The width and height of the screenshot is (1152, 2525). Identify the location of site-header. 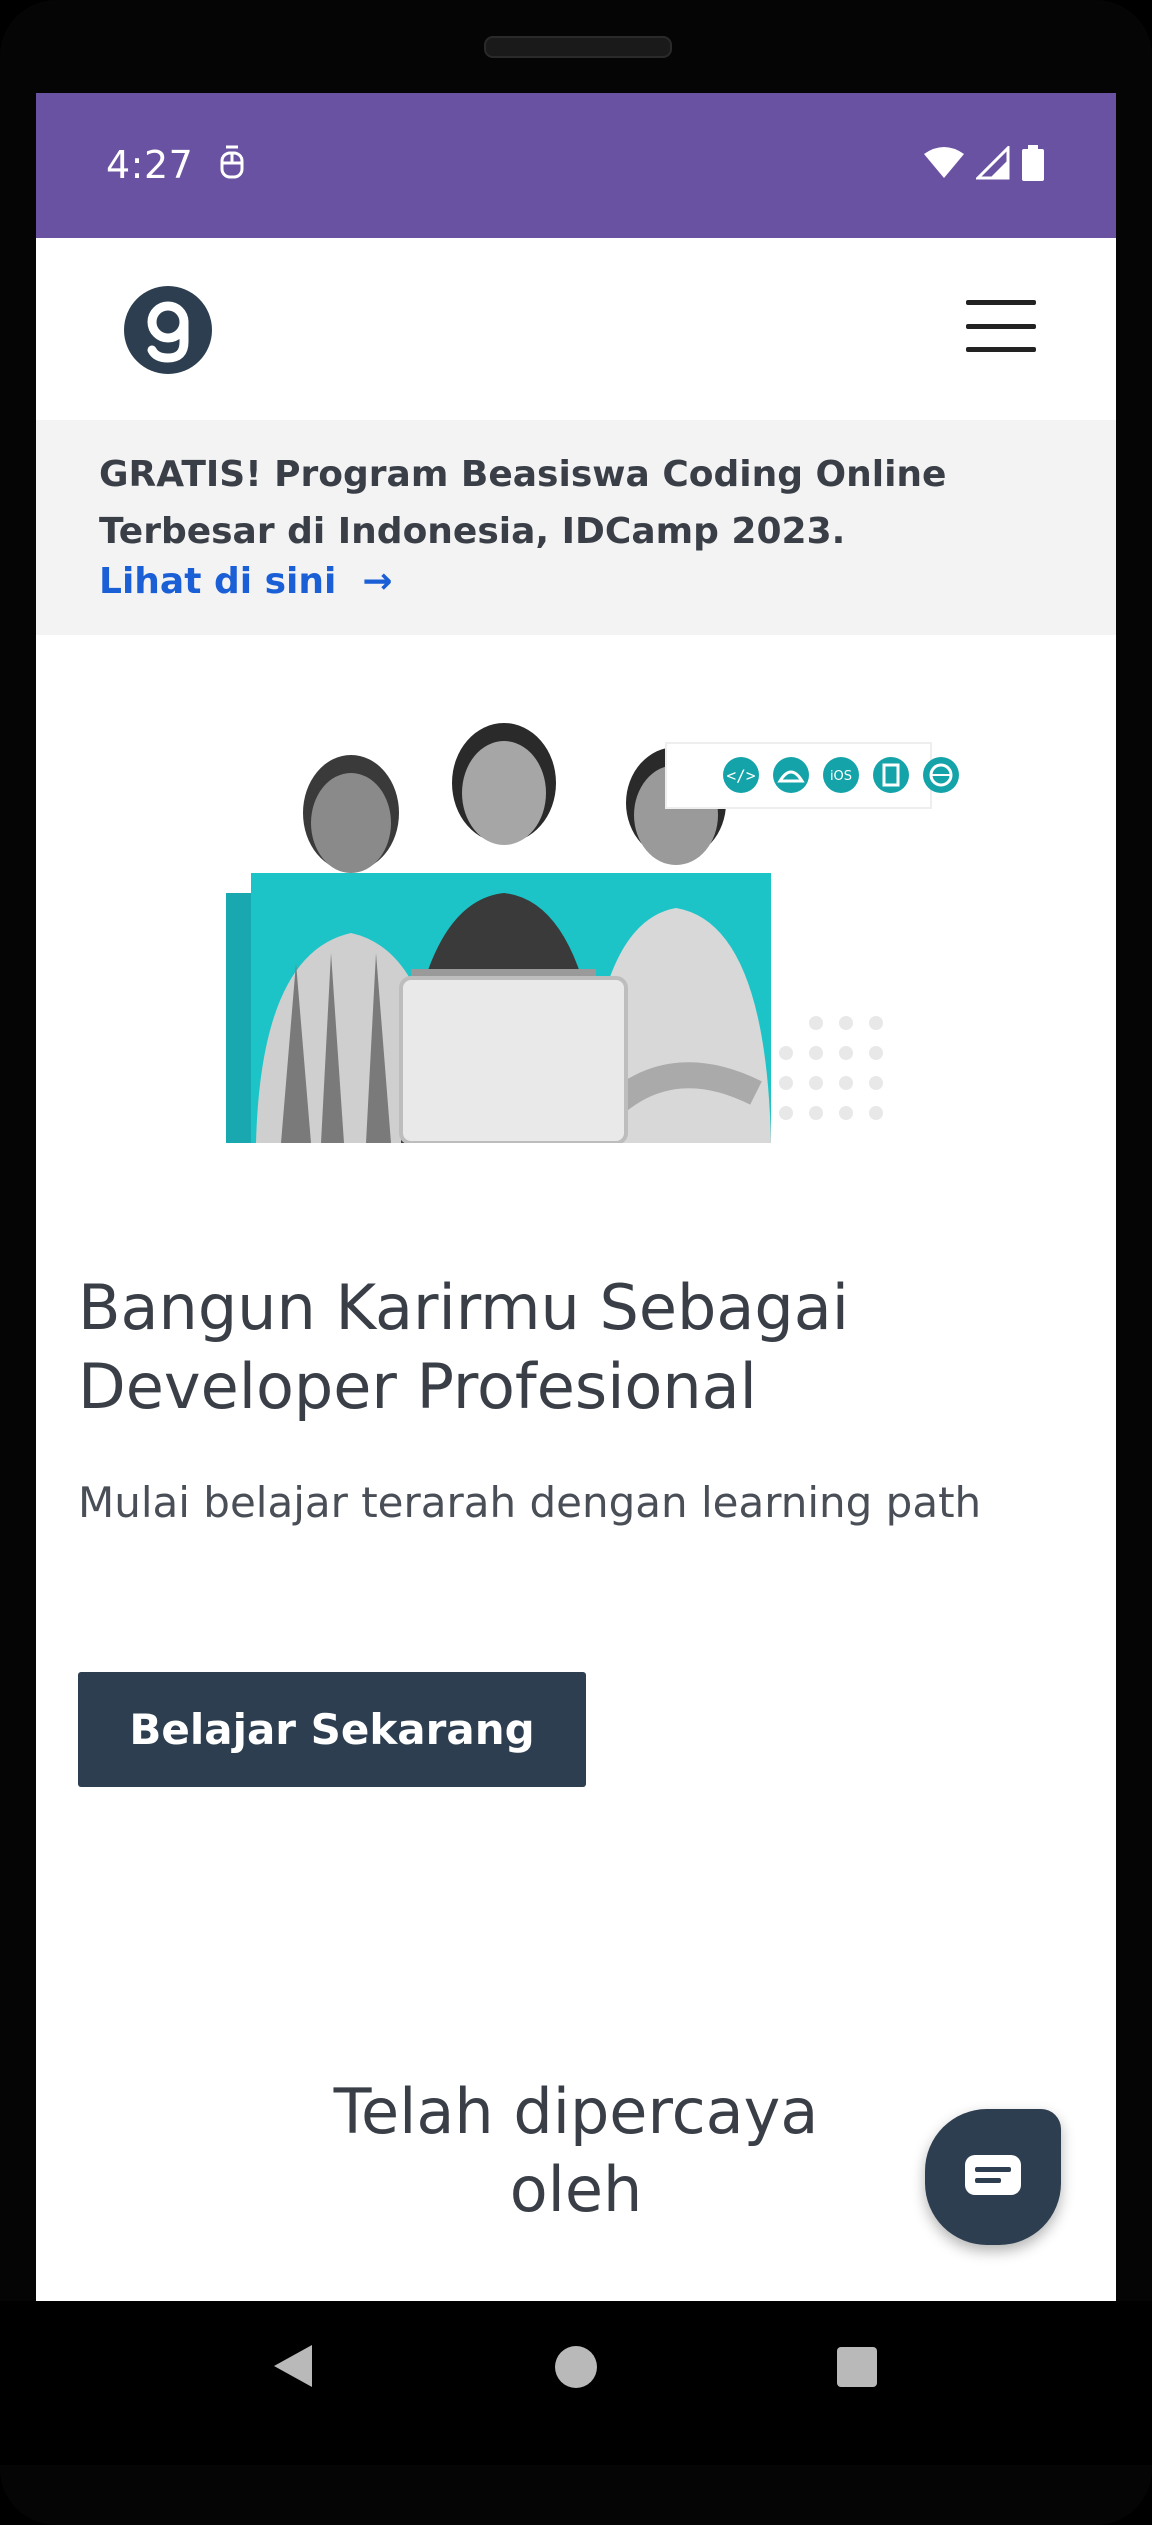
(576, 327).